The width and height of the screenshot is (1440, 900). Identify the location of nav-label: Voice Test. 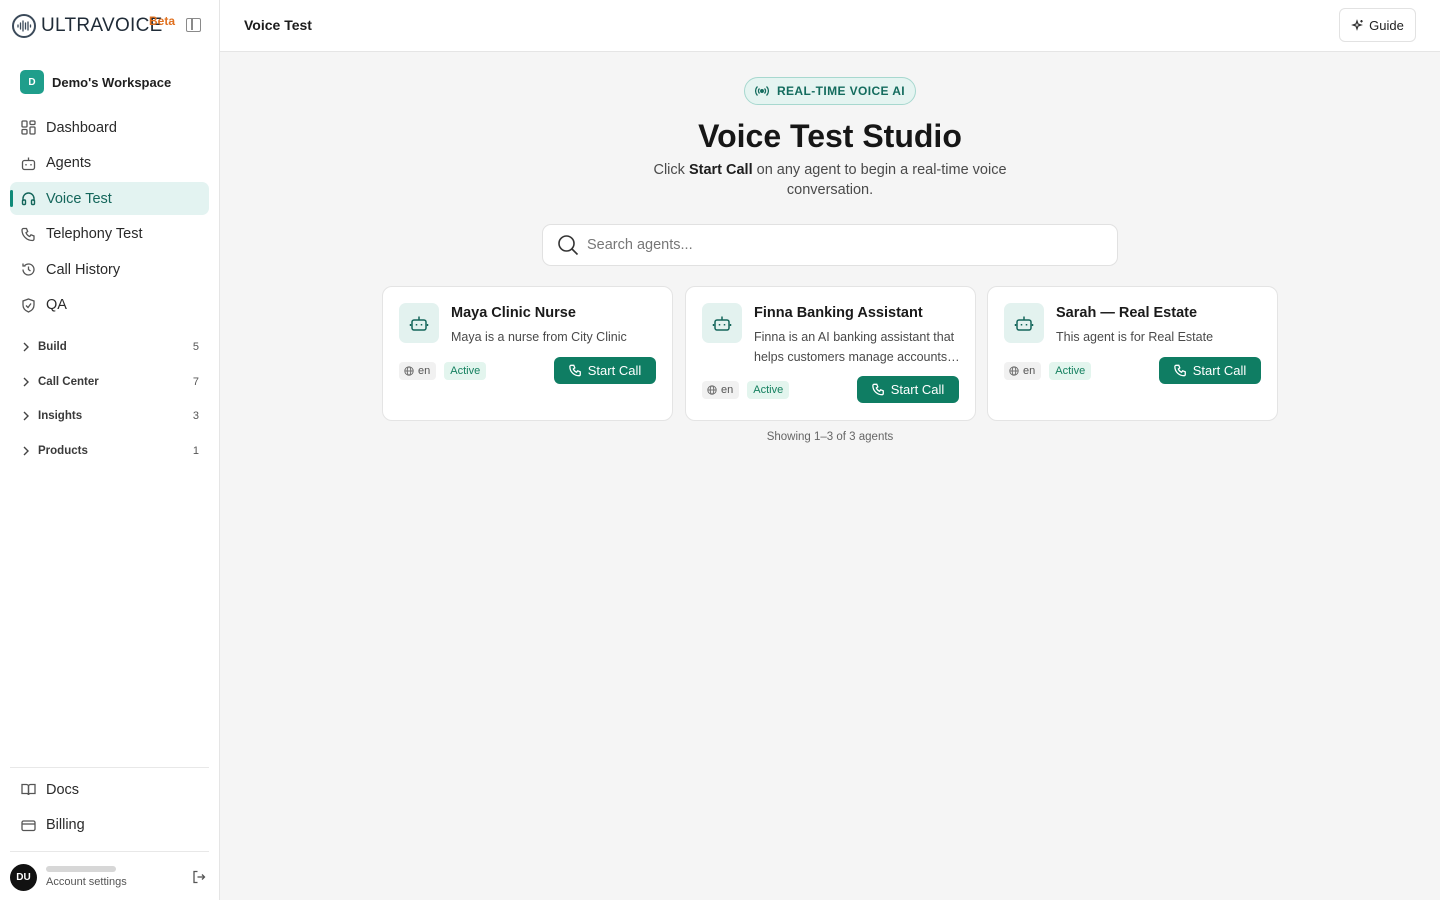
(79, 198).